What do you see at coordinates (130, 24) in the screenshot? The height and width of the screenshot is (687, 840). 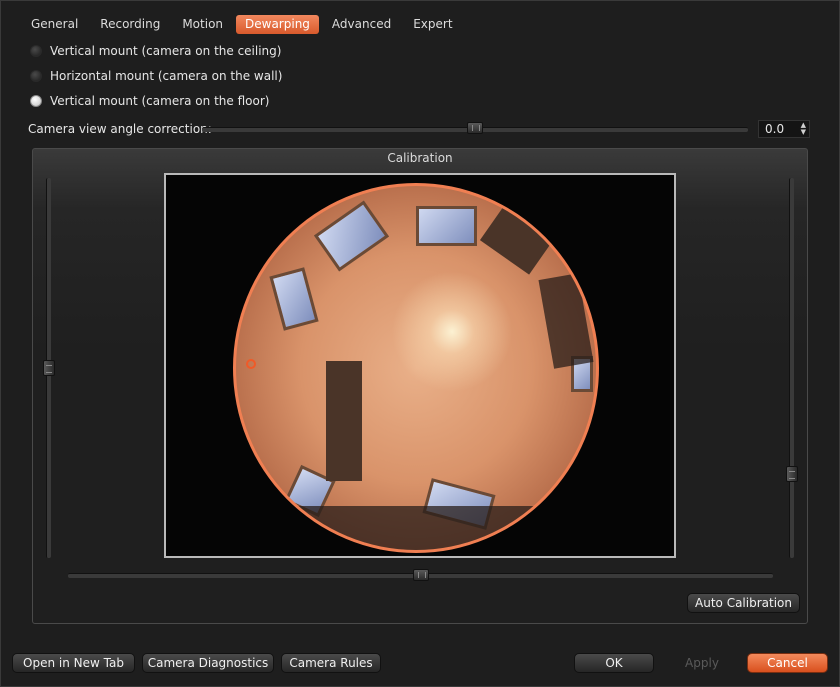 I see `tab-recording: Recording` at bounding box center [130, 24].